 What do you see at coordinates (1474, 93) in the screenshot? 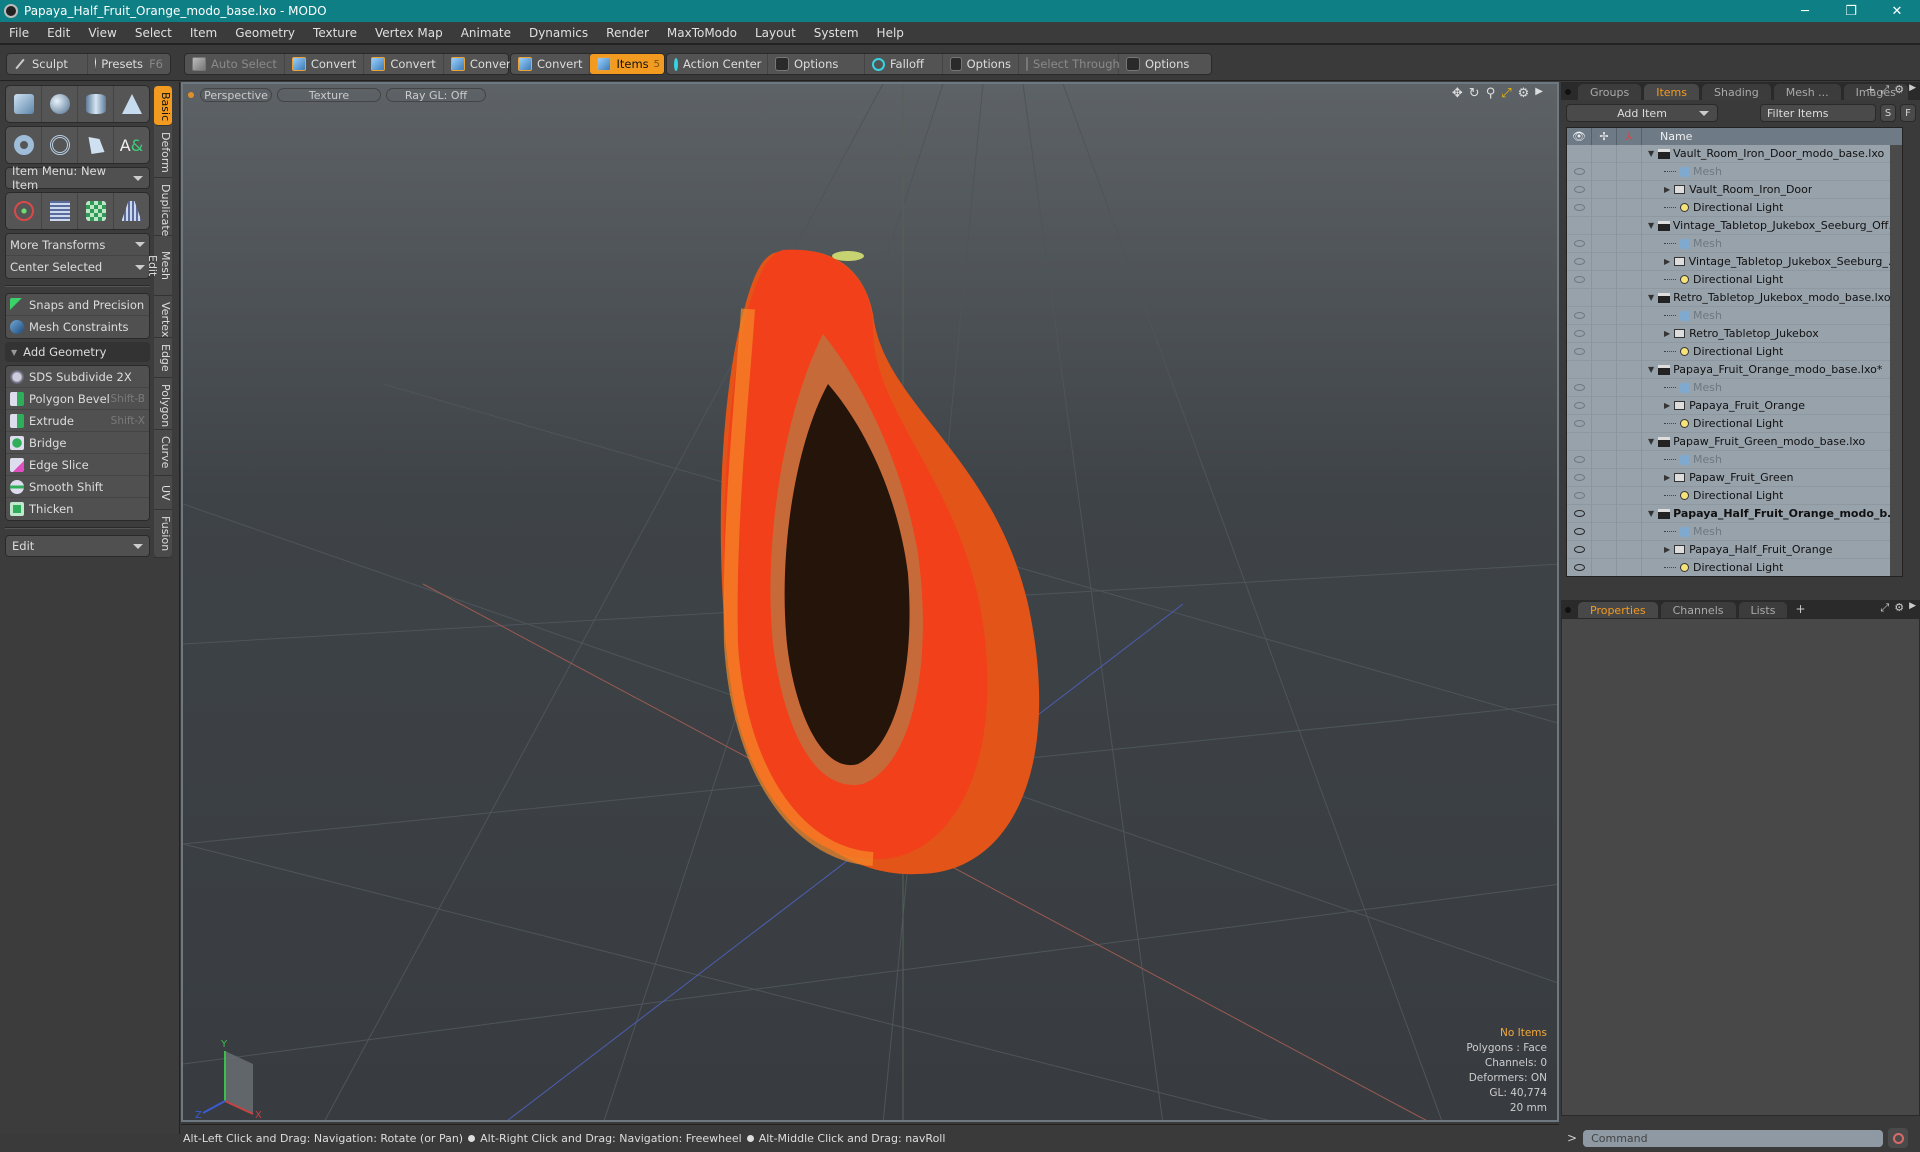
I see `rotate-icon: ↻` at bounding box center [1474, 93].